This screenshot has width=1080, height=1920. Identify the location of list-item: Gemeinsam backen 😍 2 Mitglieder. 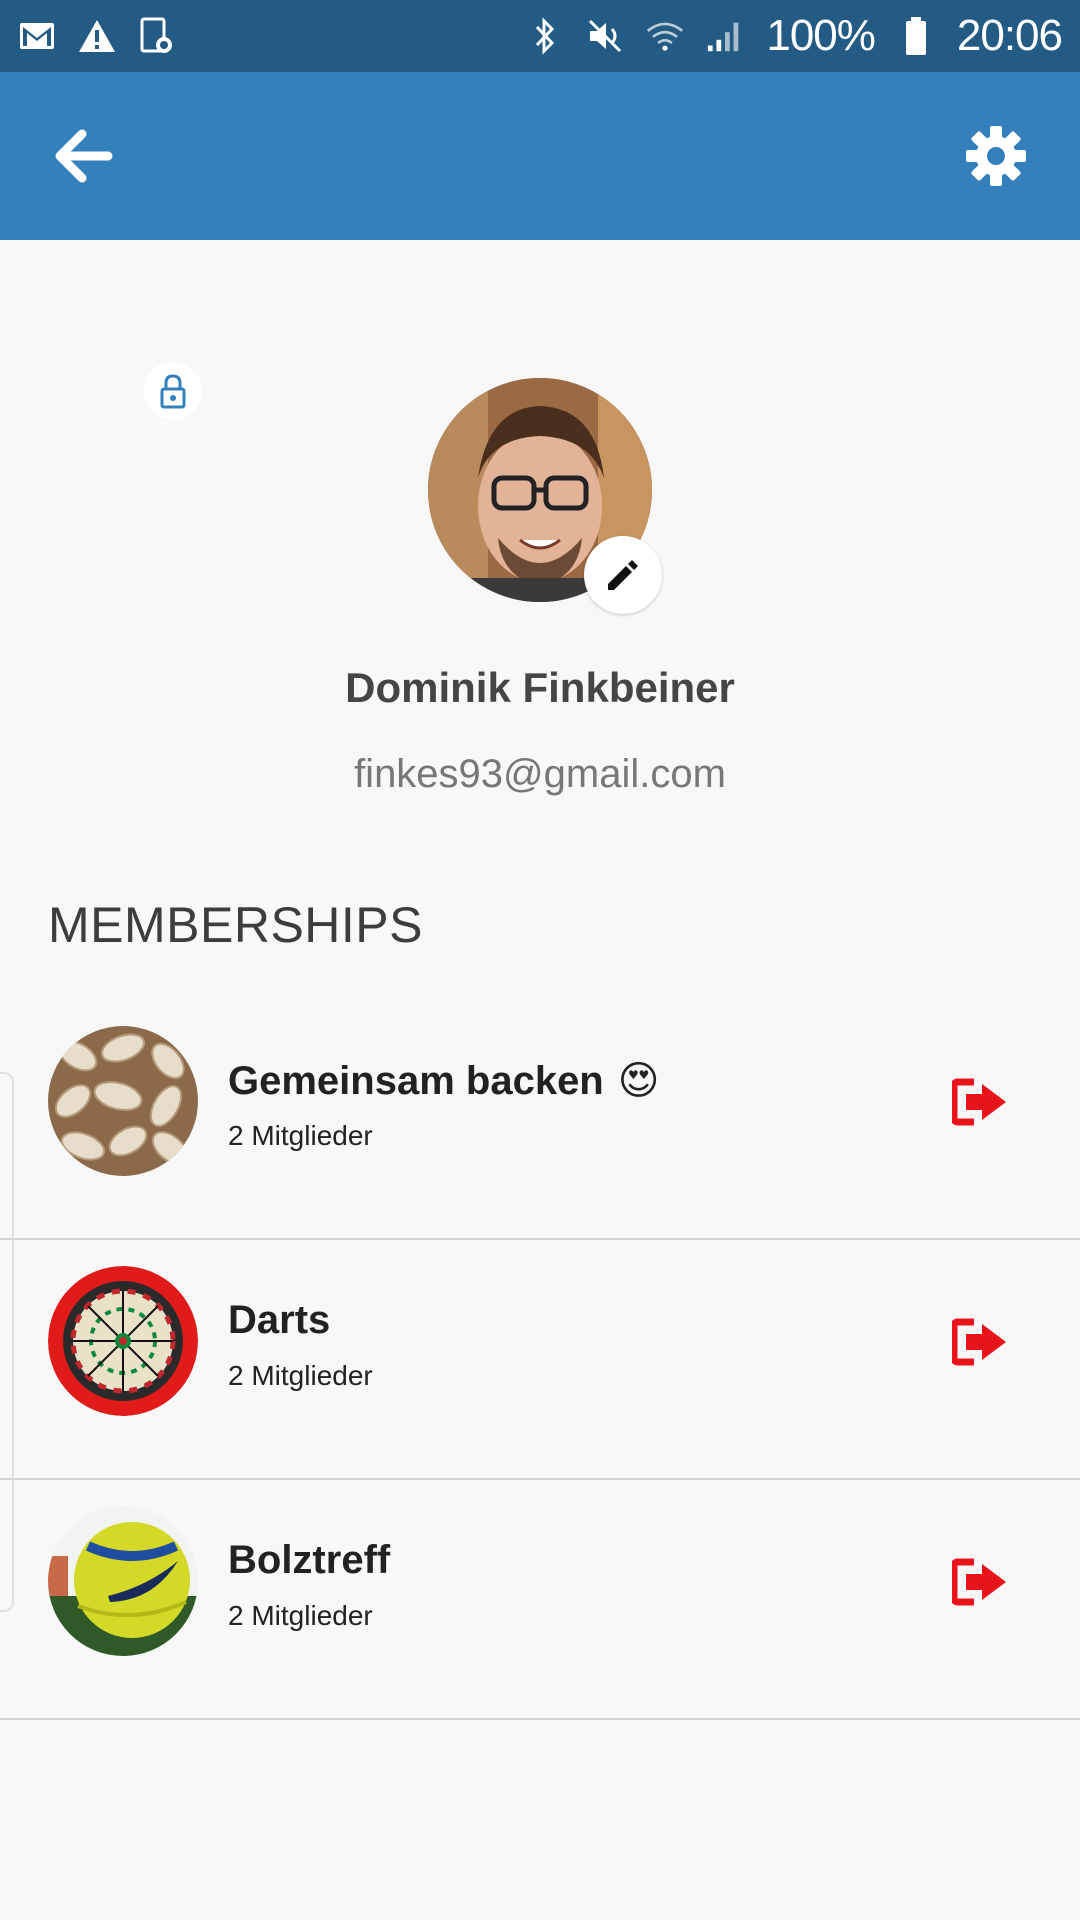
(540, 1120).